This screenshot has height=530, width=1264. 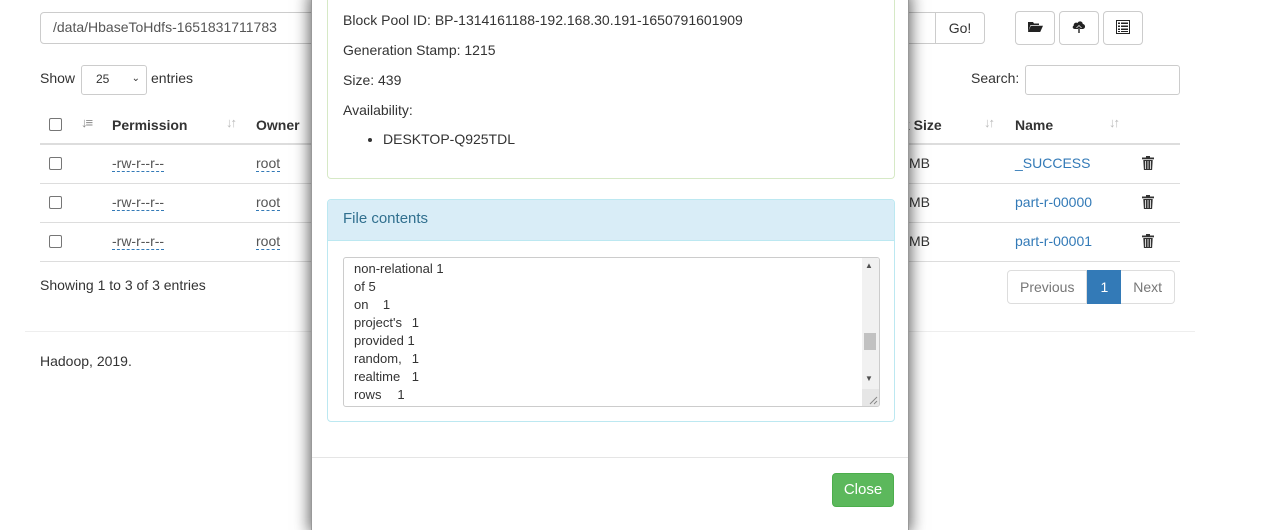 What do you see at coordinates (449, 139) in the screenshot?
I see `availability-host: DESKTOP-Q925TDL` at bounding box center [449, 139].